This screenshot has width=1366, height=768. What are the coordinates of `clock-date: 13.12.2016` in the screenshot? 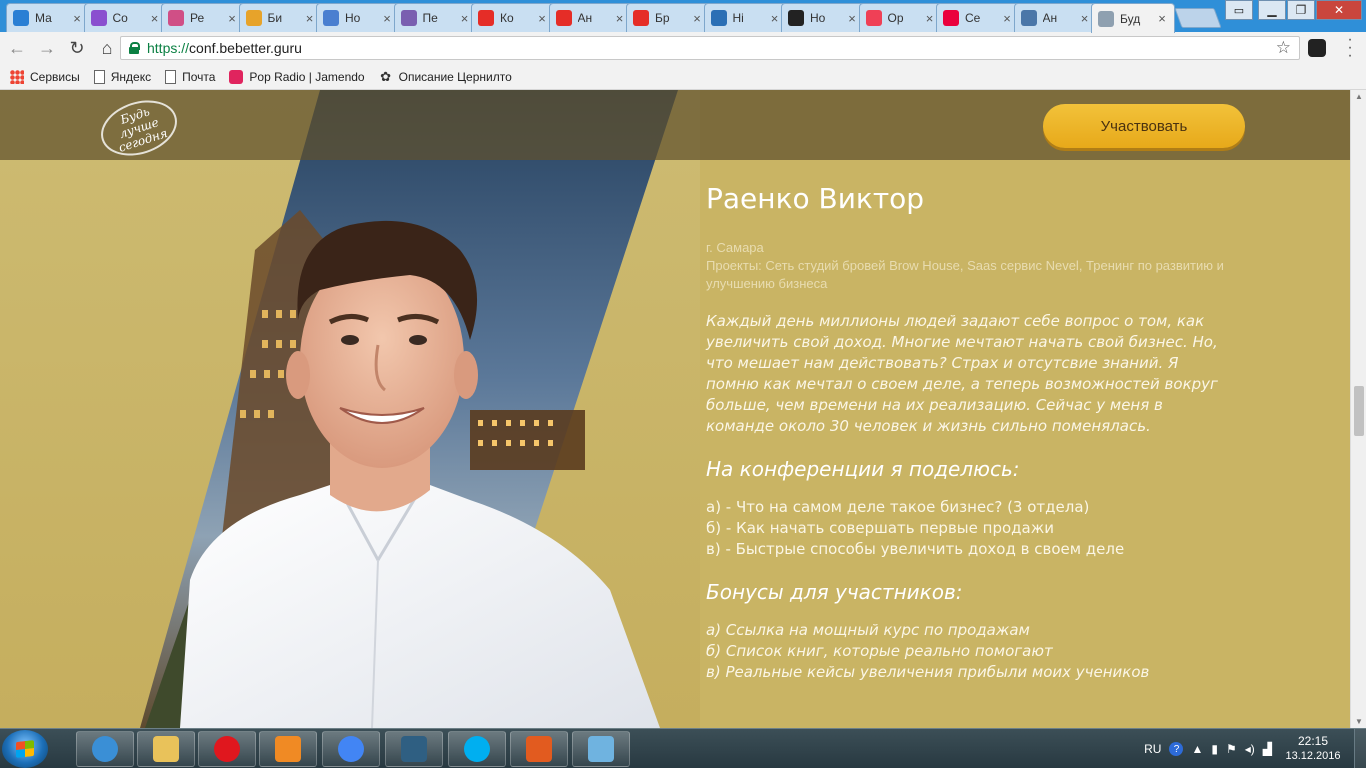 It's located at (1313, 756).